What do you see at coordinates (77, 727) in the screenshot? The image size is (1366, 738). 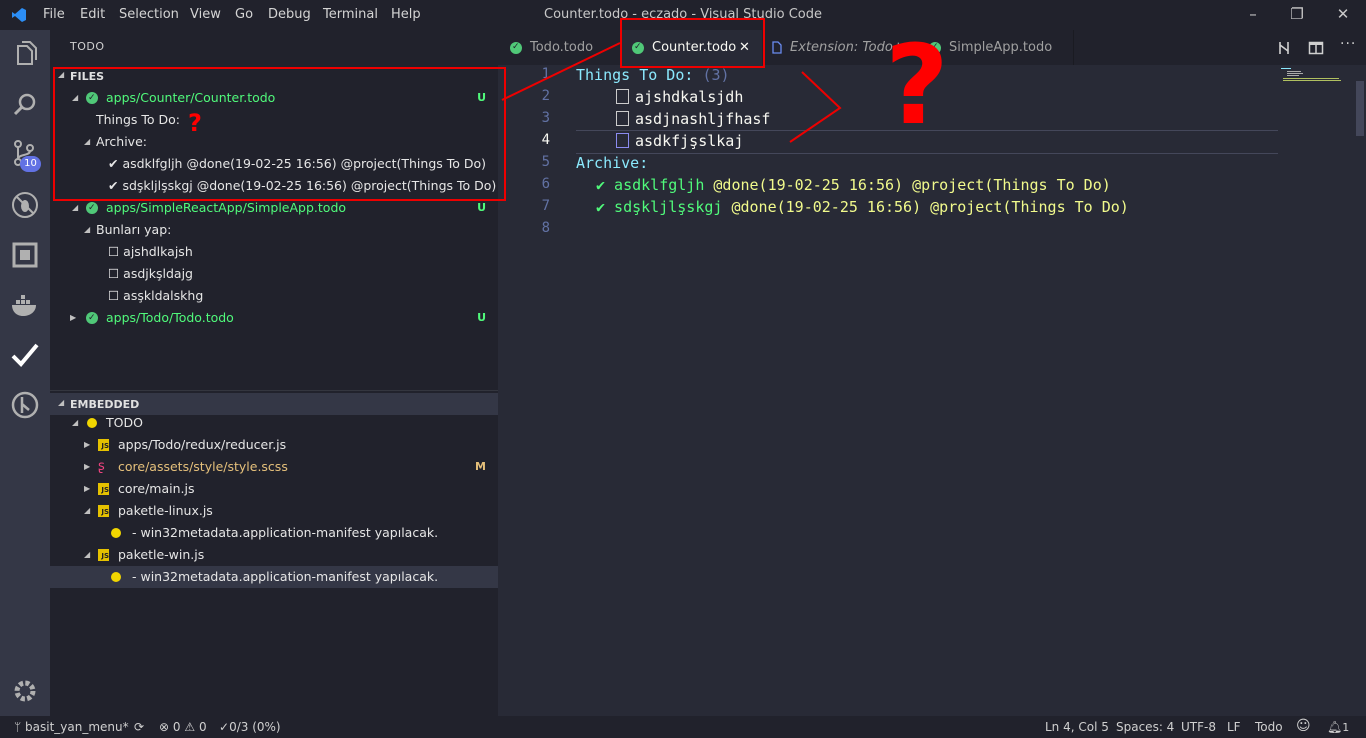 I see `branch-label: basit_yan_menu*` at bounding box center [77, 727].